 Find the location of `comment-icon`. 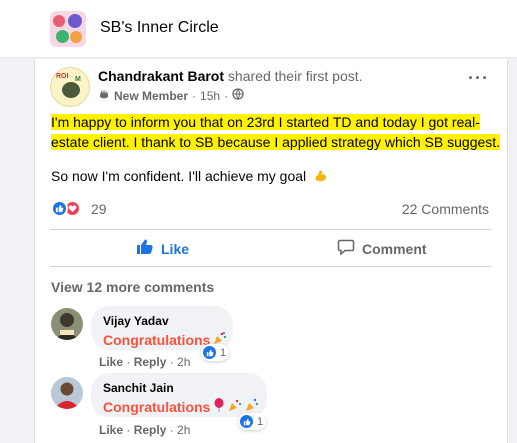

comment-icon is located at coordinates (346, 248).